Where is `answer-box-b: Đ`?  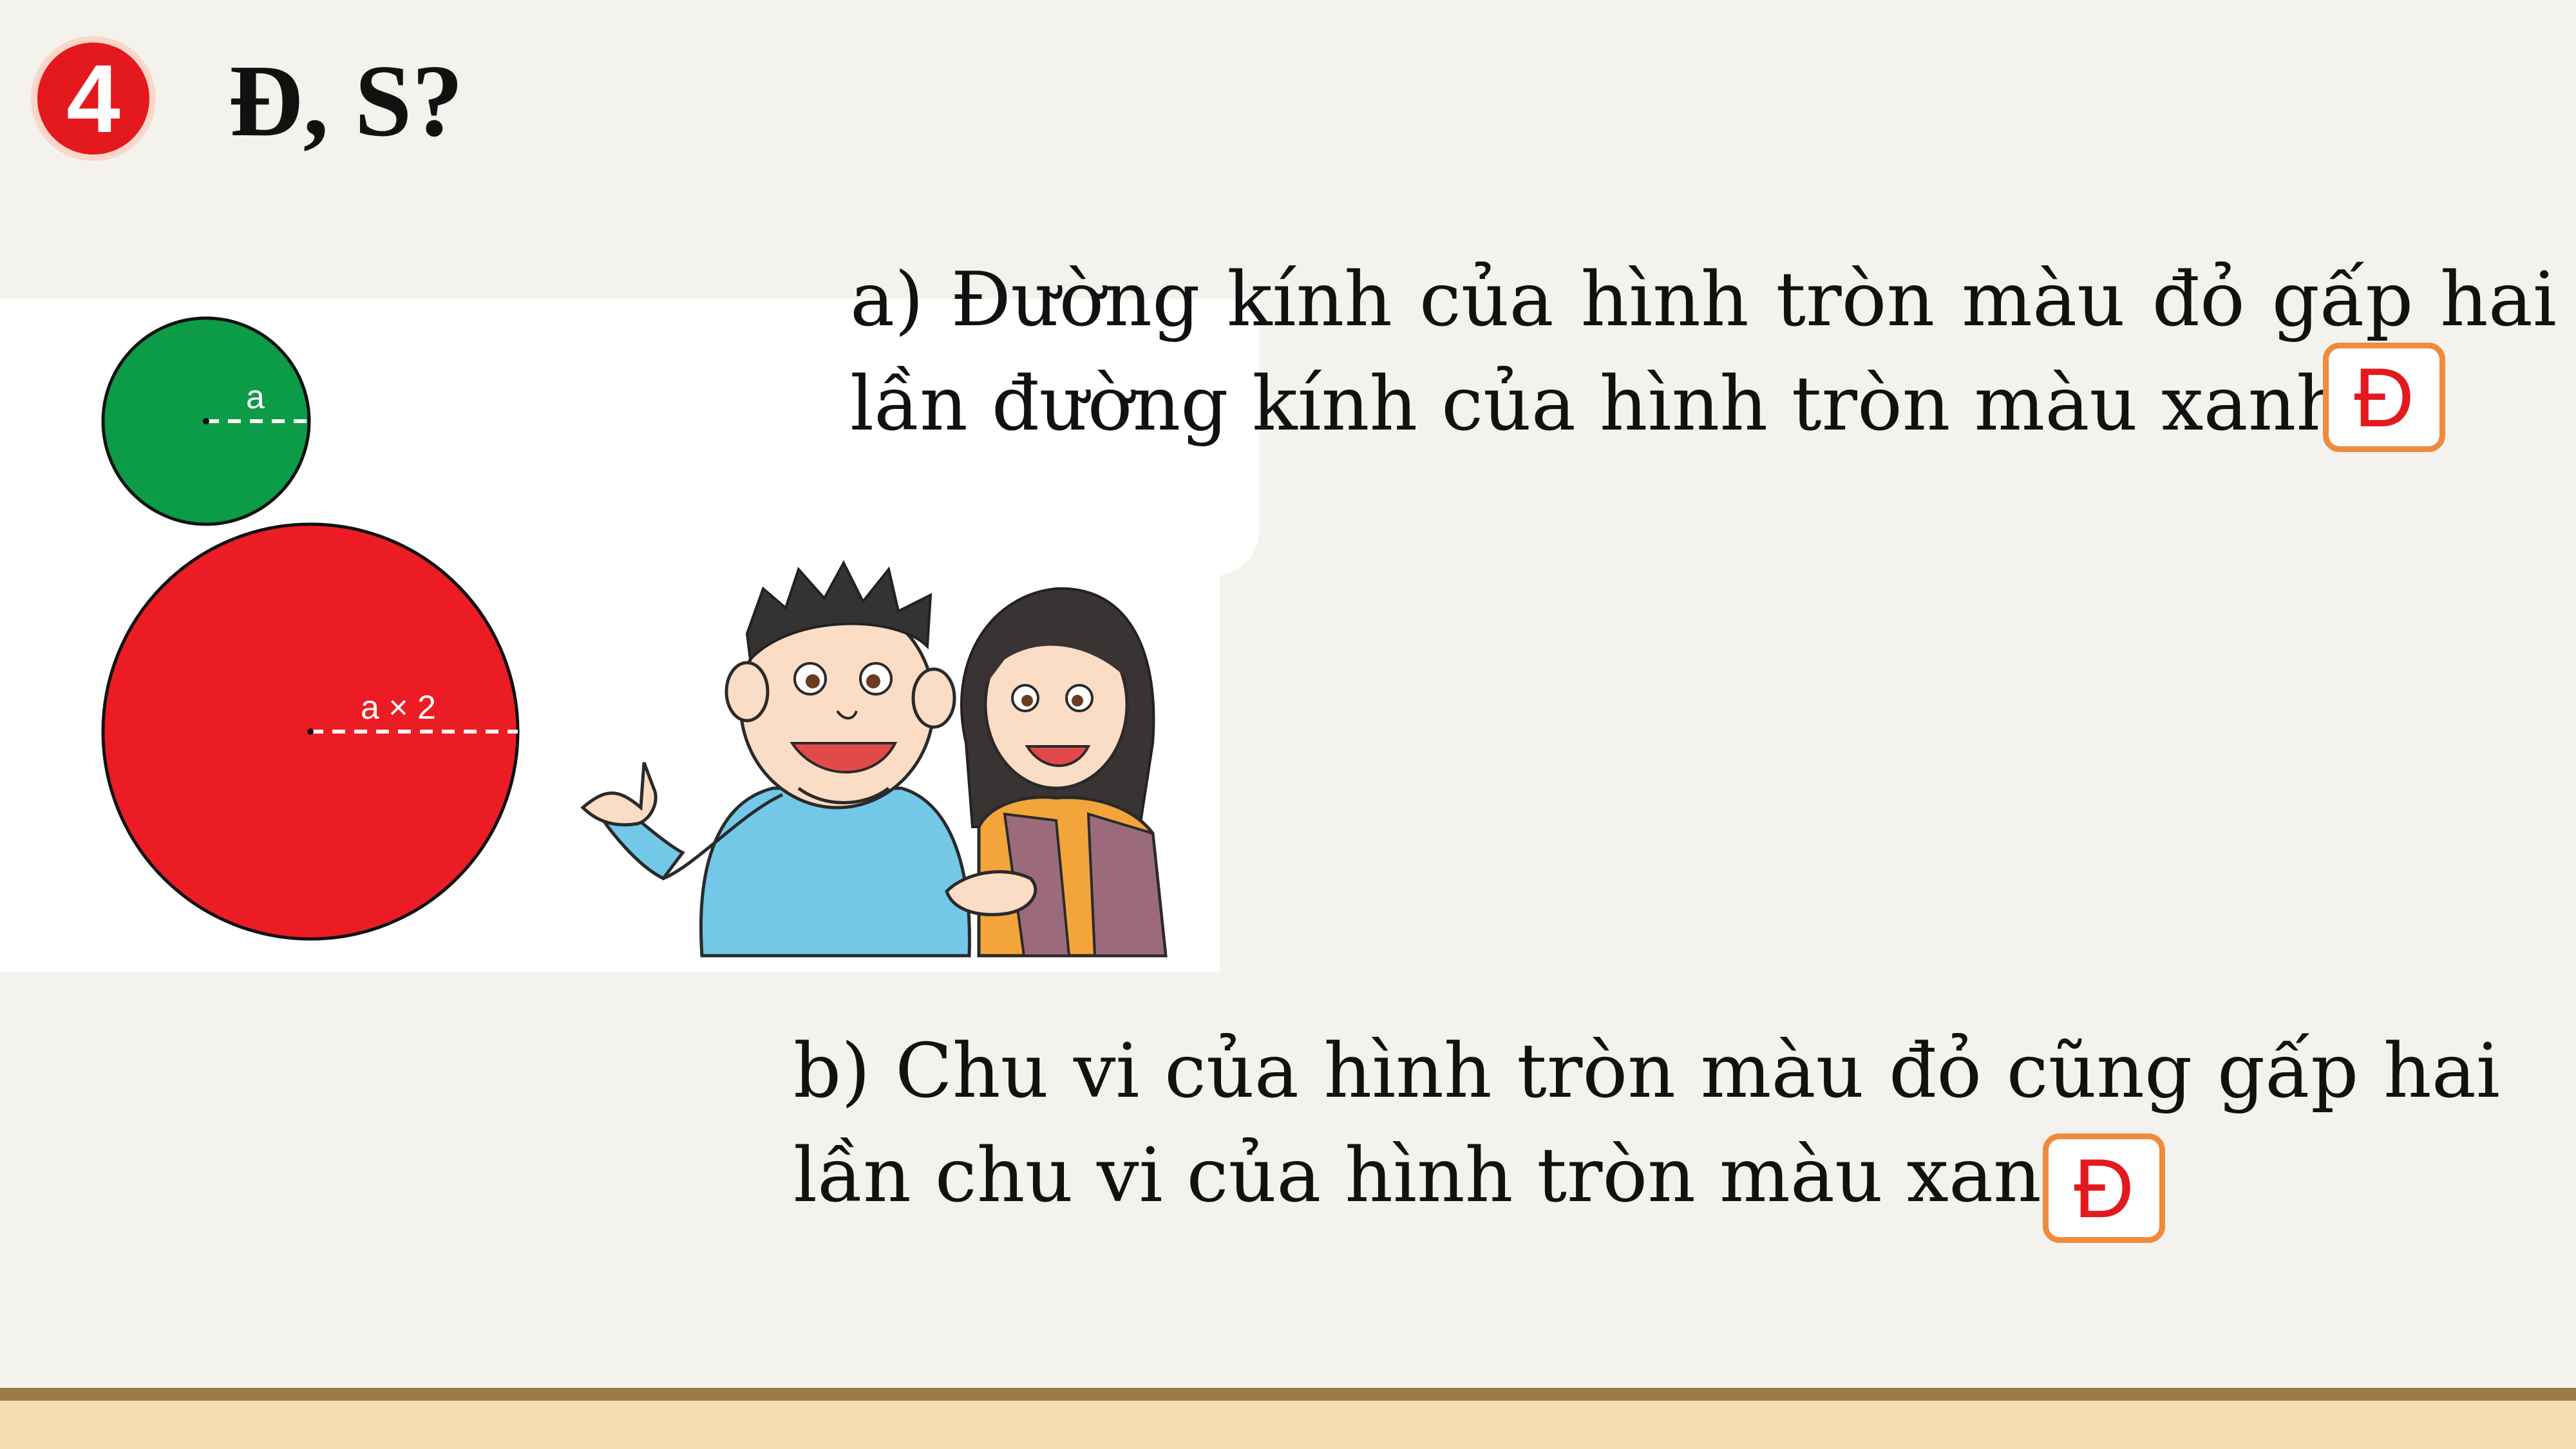
answer-box-b: Đ is located at coordinates (2104, 1188).